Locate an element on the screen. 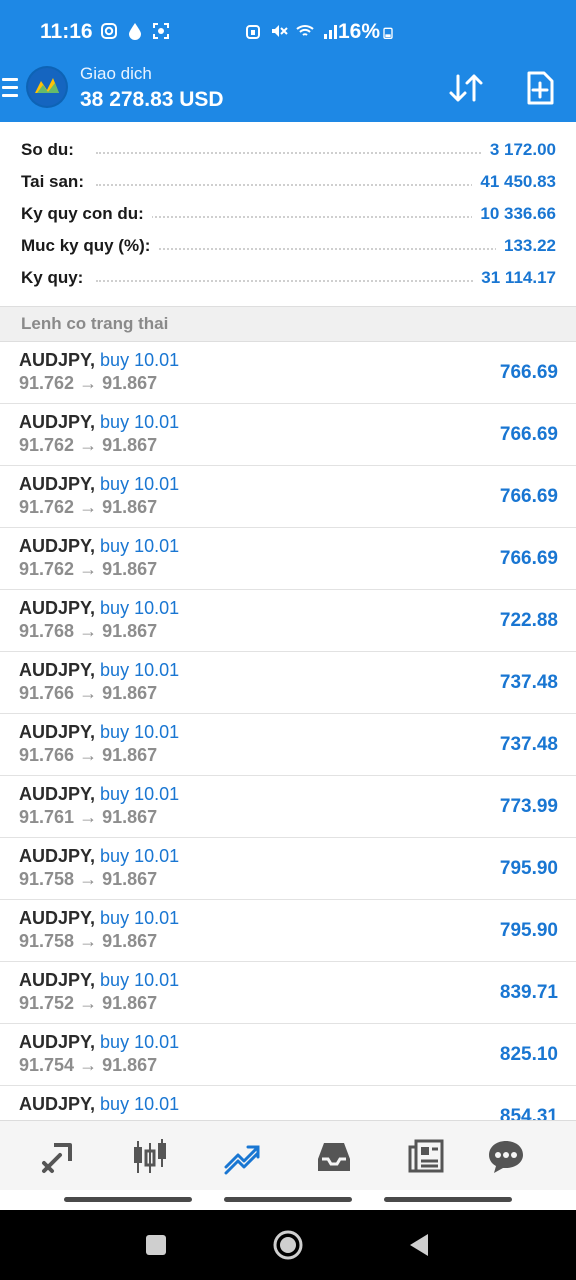 The height and width of the screenshot is (1280, 576). order-prices: 91.754 → 91.867 is located at coordinates (88, 1065).